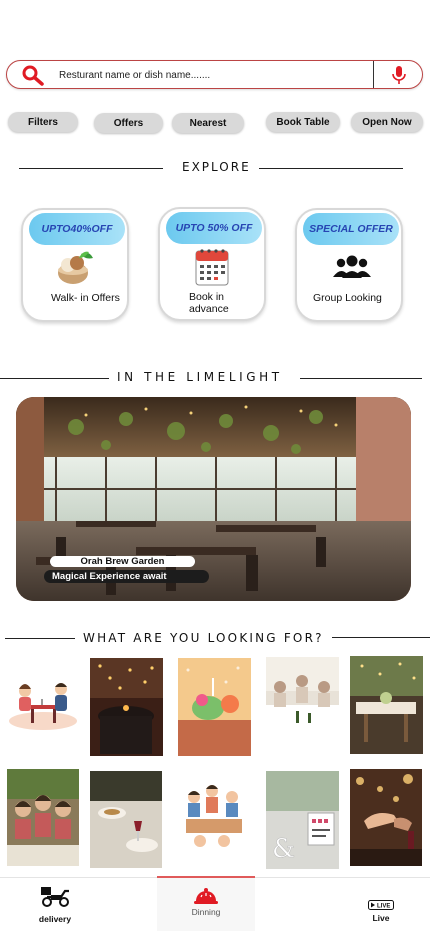 The height and width of the screenshot is (932, 430). I want to click on card-label: Group Looking, so click(347, 298).